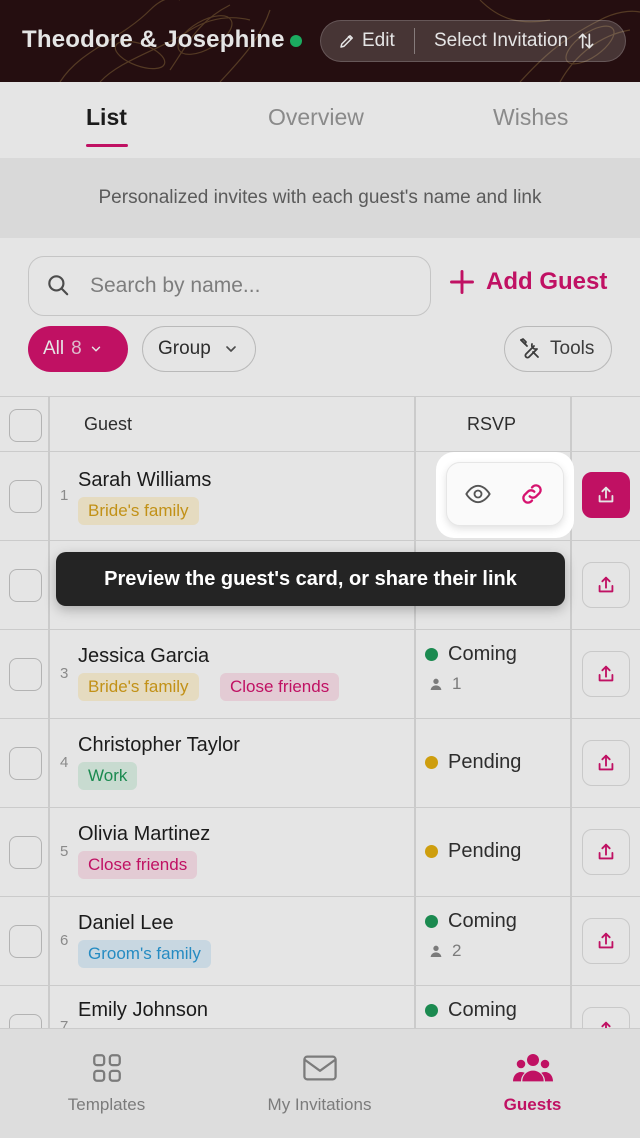 This screenshot has width=640, height=1138. Describe the element at coordinates (64, 673) in the screenshot. I see `row-number: 3` at that location.